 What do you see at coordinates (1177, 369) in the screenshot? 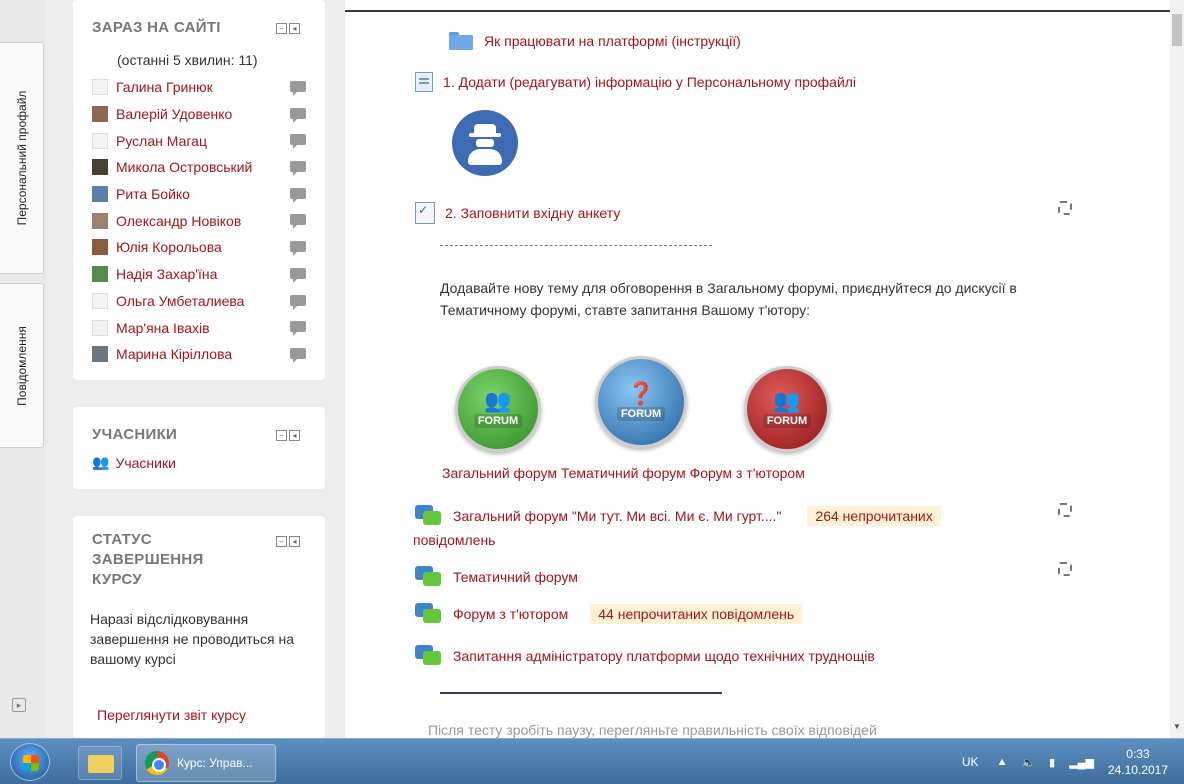
I see `vertical-scrollbar: ▼` at bounding box center [1177, 369].